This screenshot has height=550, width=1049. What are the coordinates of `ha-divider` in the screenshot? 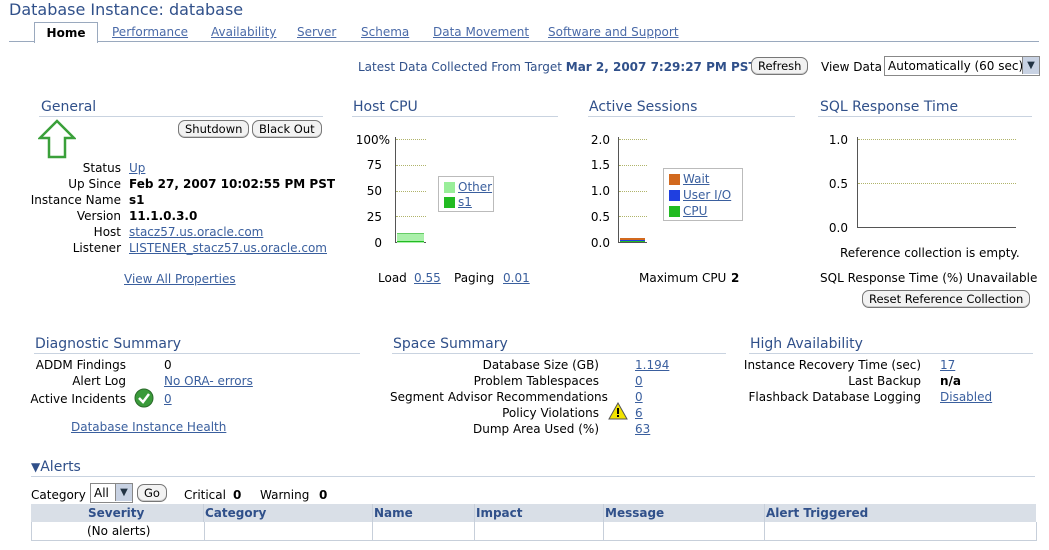 It's located at (891, 353).